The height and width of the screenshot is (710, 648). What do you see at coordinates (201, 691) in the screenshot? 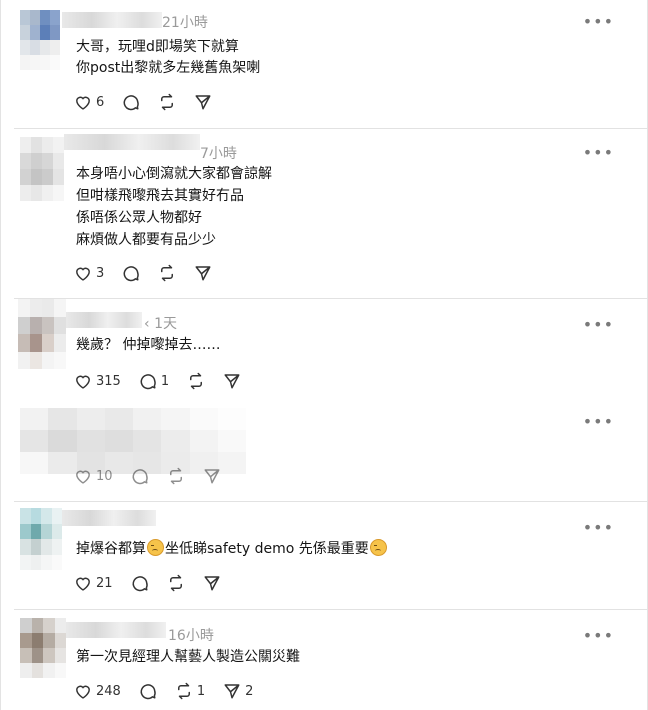
I see `repost-count: 1` at bounding box center [201, 691].